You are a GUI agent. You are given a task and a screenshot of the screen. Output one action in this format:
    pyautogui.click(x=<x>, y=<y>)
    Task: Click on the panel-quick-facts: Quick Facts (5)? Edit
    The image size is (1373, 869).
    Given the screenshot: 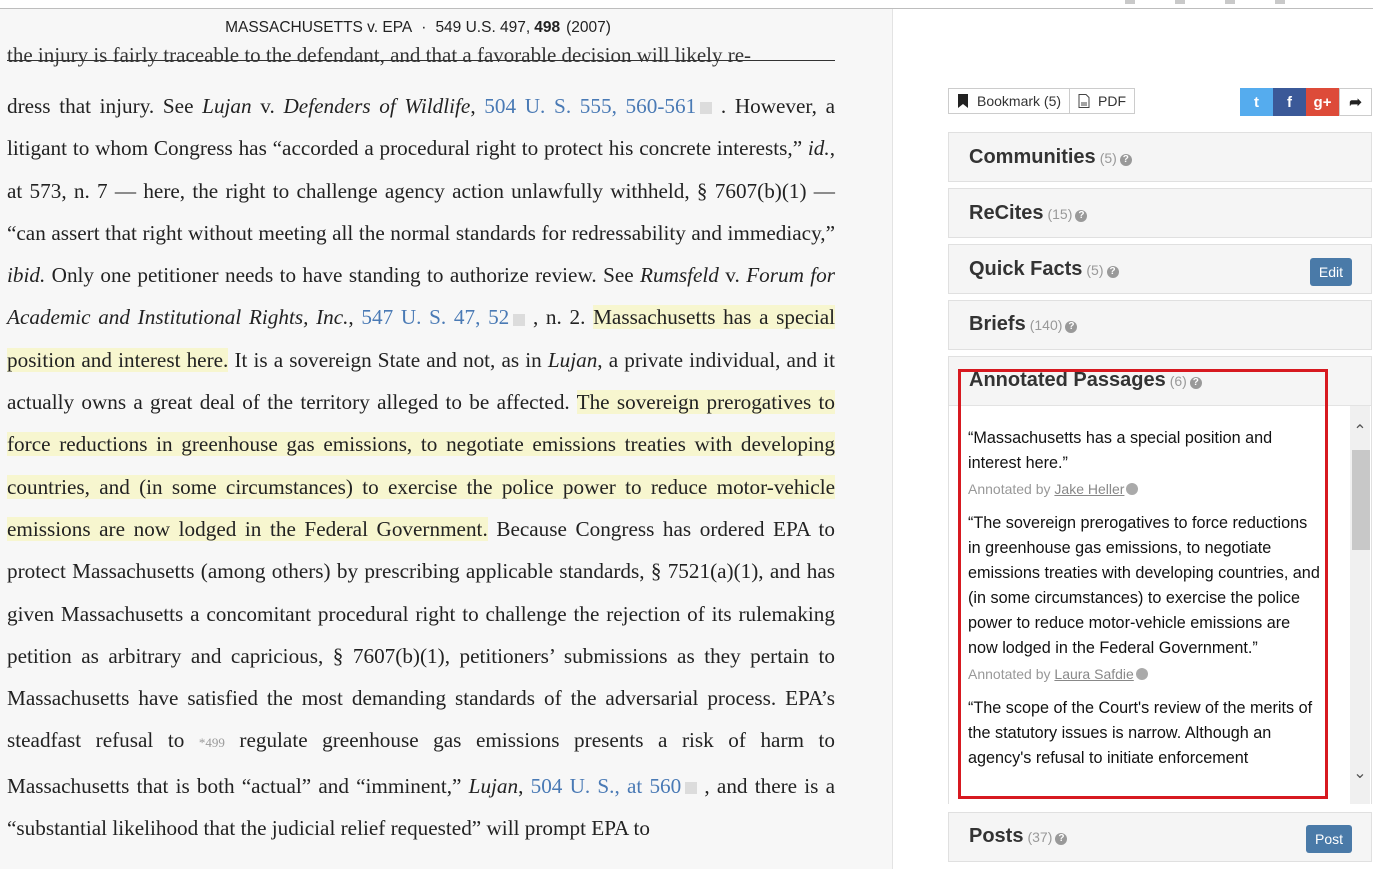 What is the action you would take?
    pyautogui.click(x=1160, y=269)
    